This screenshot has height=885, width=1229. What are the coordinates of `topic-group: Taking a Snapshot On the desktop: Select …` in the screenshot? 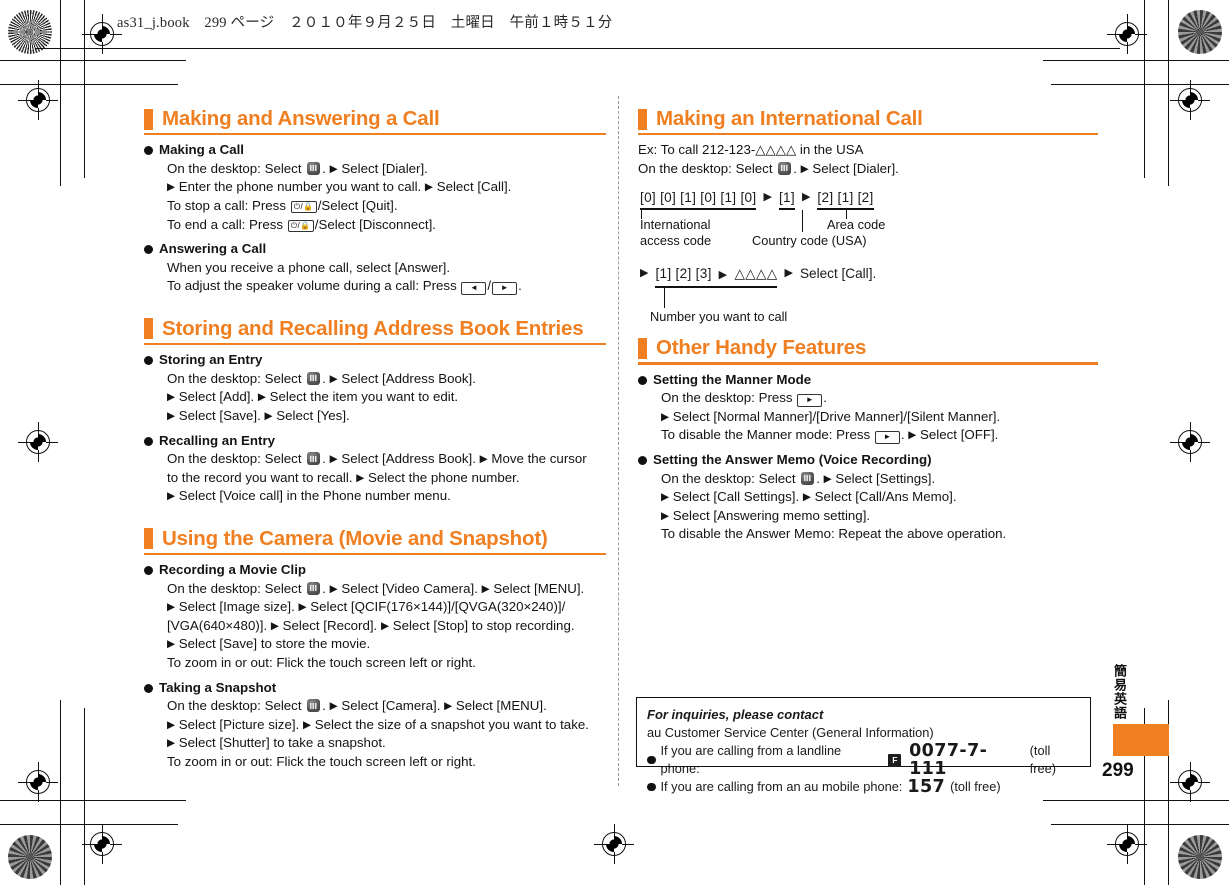 It's located at (375, 725).